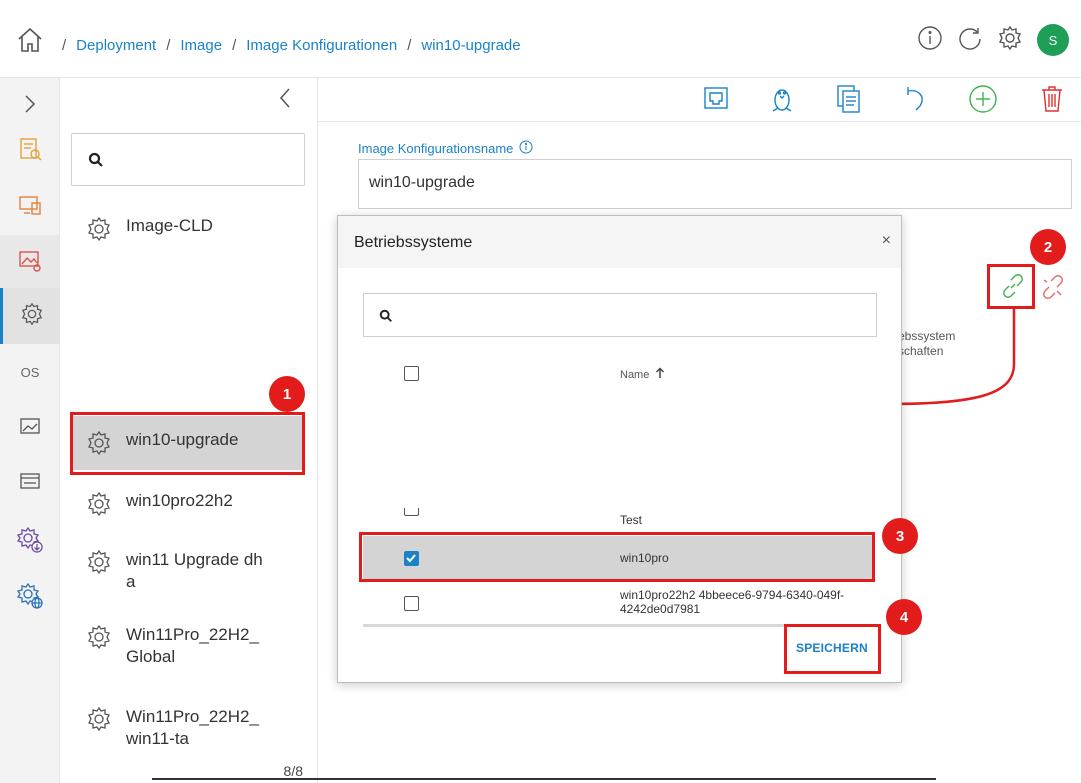 The image size is (1081, 783). I want to click on window-icon, so click(30, 483).